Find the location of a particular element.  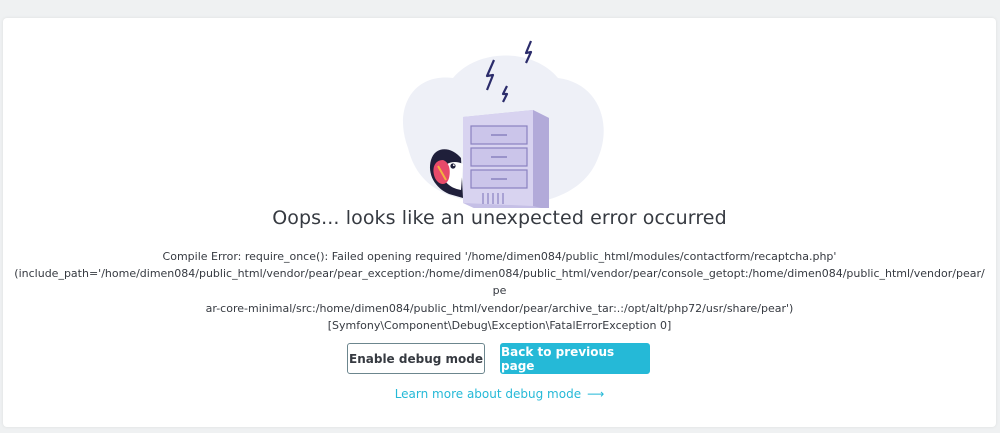

enable-debug-button: Enable debug mode is located at coordinates (416, 358).